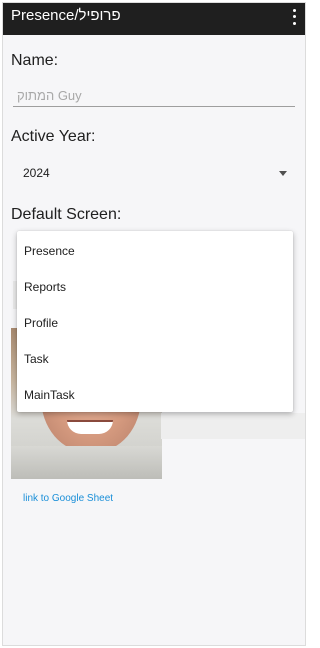  I want to click on menu-item-reports: Reports, so click(155, 287).